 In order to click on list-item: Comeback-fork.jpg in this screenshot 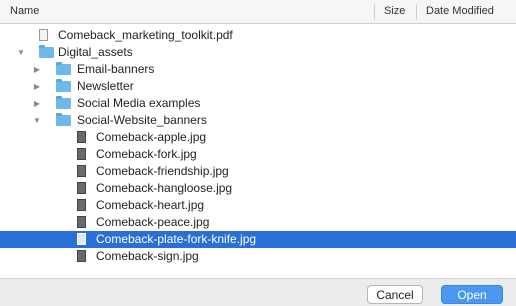, I will do `click(258, 154)`.